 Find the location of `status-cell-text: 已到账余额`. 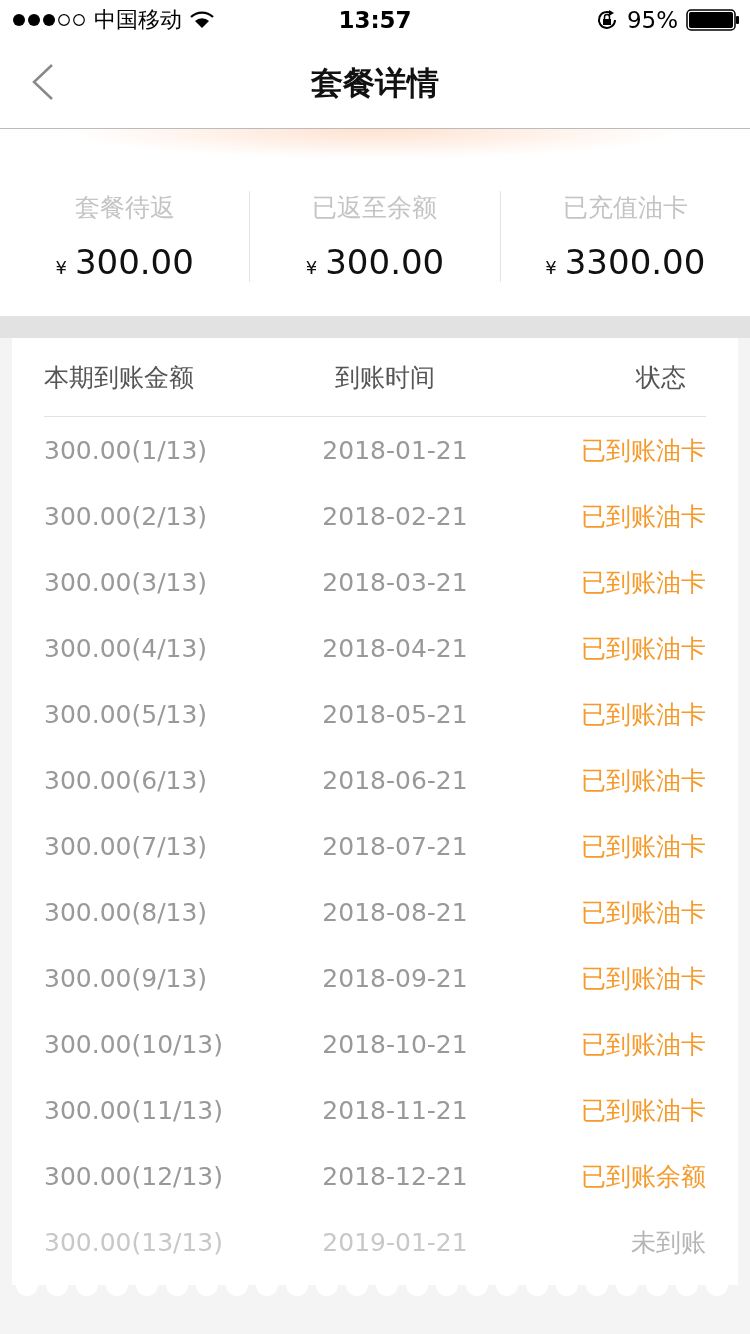

status-cell-text: 已到账余额 is located at coordinates (643, 1176).